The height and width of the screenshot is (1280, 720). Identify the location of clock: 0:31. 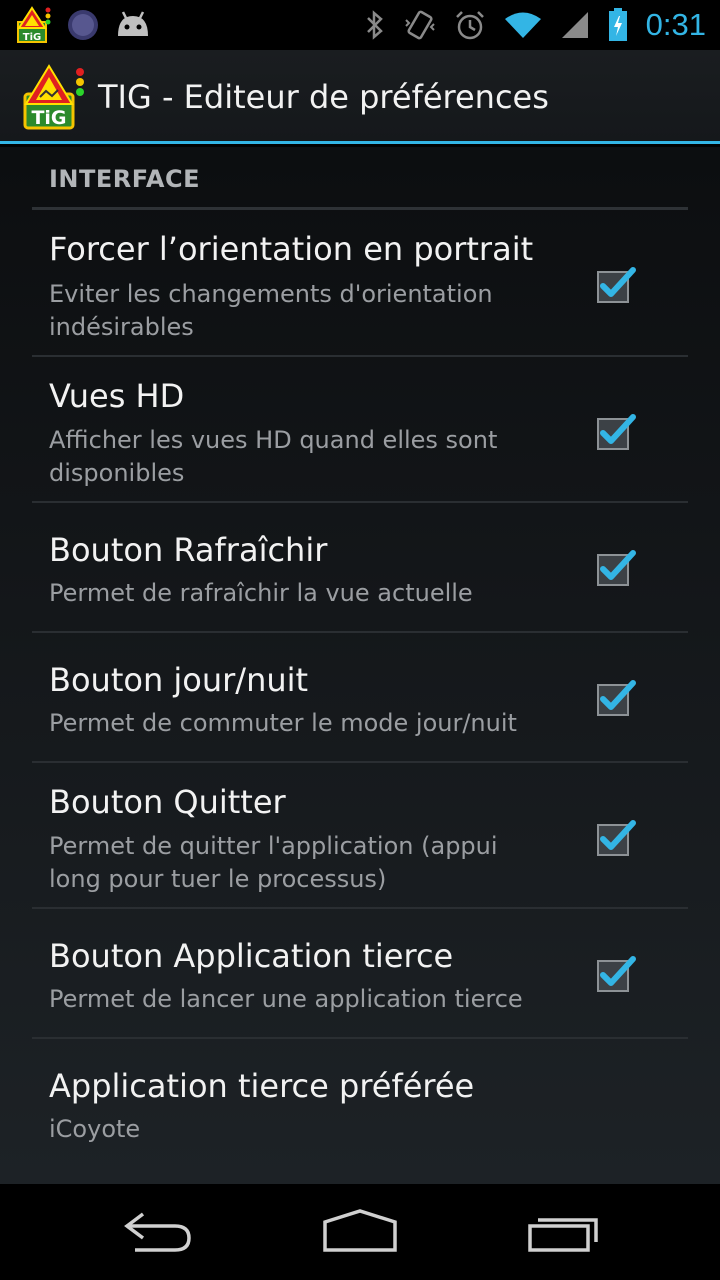
(675, 24).